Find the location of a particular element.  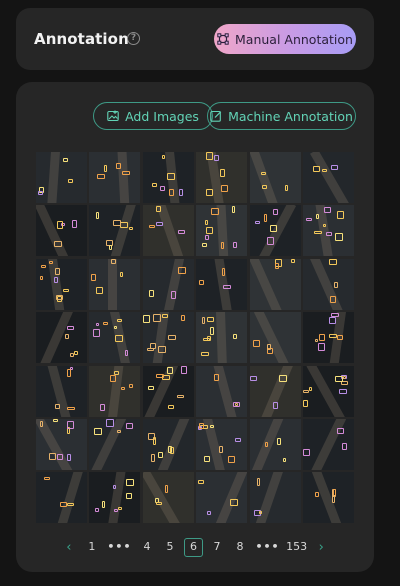

chevron-left-icon: ‹ is located at coordinates (68, 547).